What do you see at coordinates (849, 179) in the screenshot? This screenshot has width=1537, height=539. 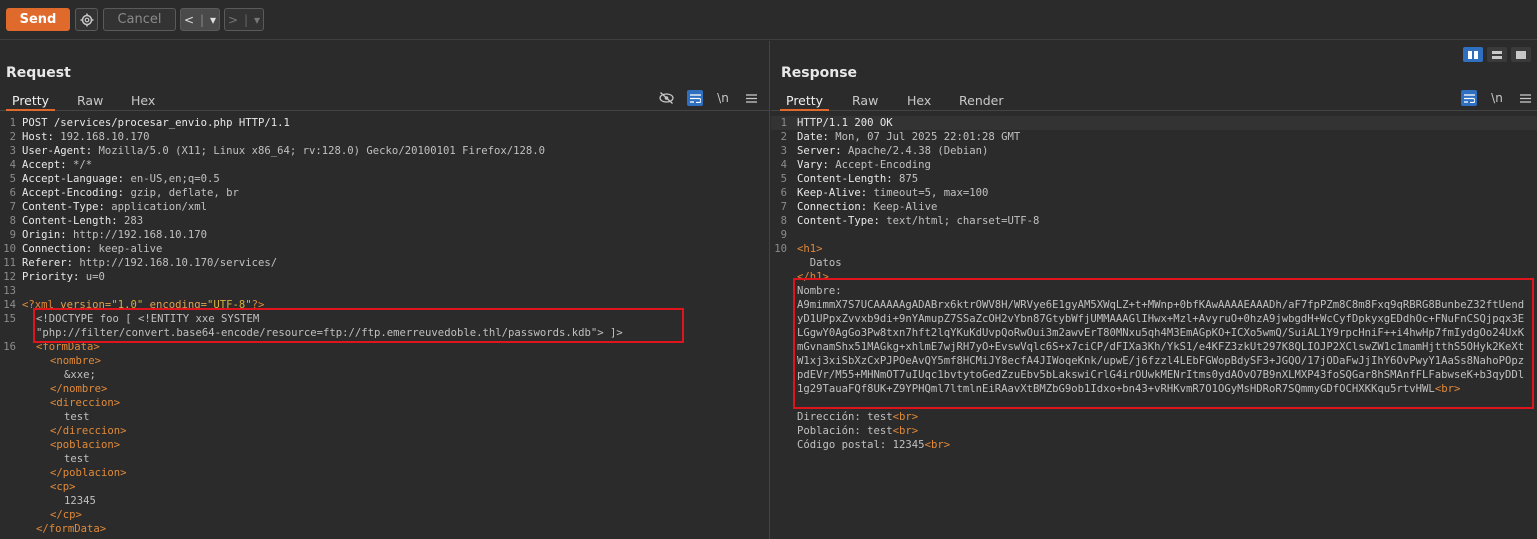 I see `code-line: 5 Content-Length: 875` at bounding box center [849, 179].